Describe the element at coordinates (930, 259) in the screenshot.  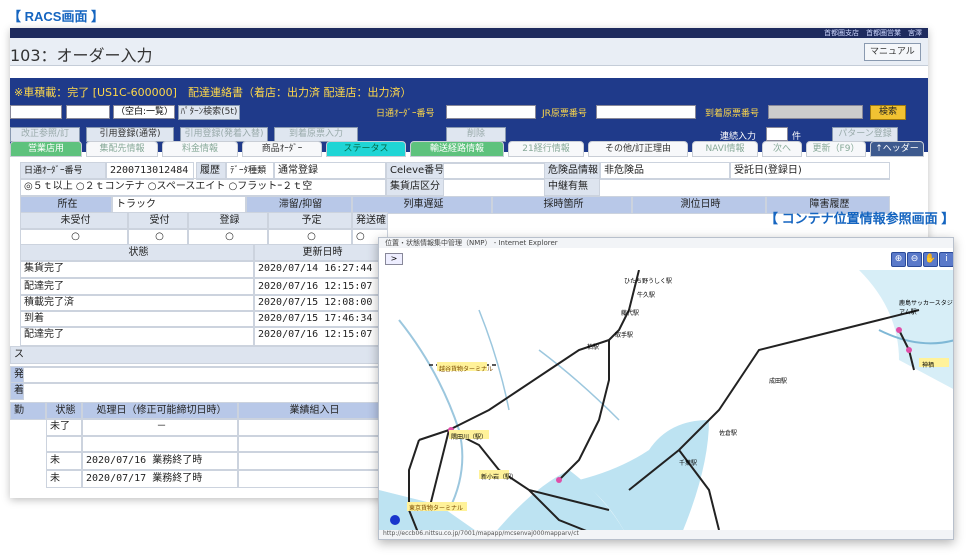
I see `hand-icon: ✋` at that location.